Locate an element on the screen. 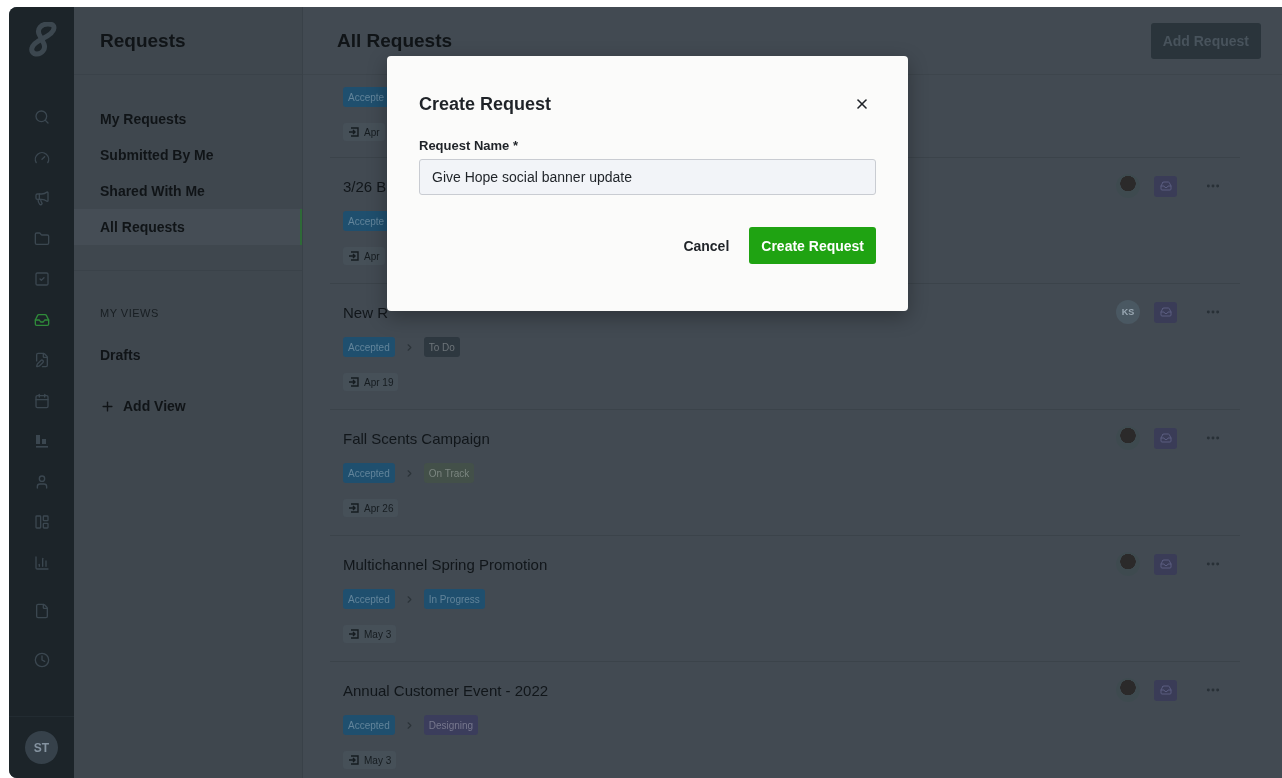 The height and width of the screenshot is (778, 1282). page-title: All Requests is located at coordinates (395, 40).